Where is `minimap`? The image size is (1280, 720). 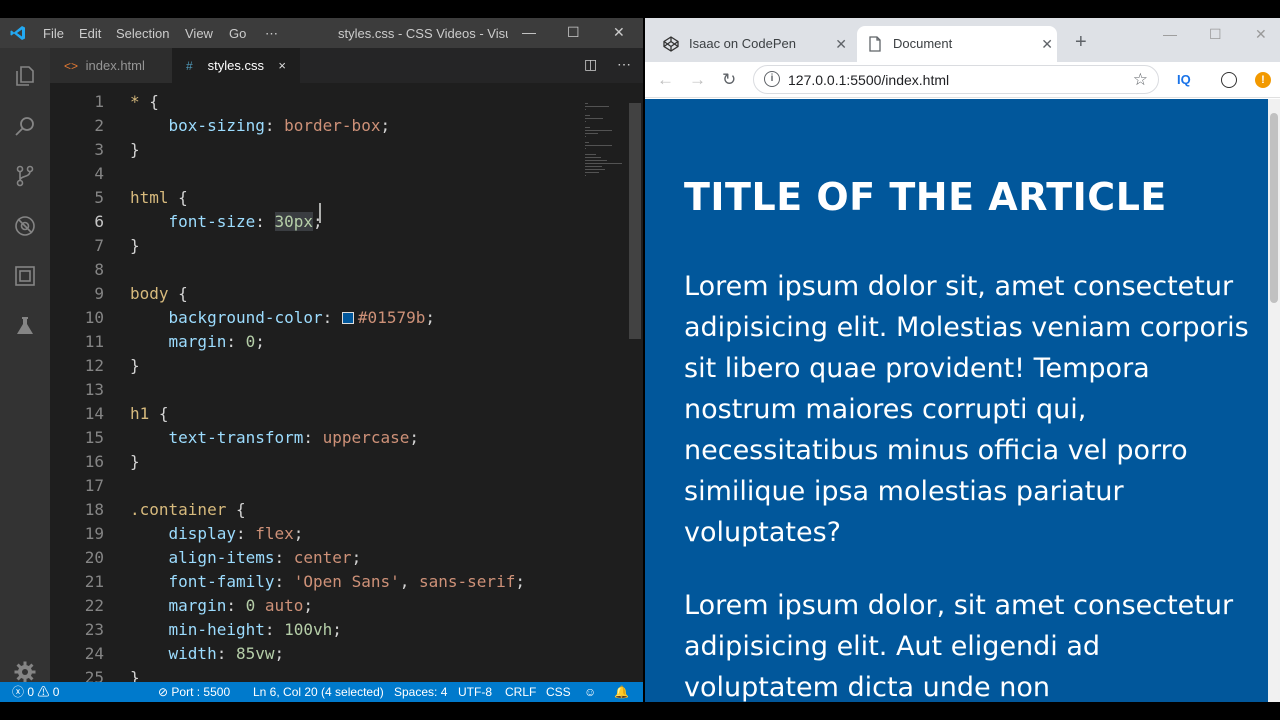 minimap is located at coordinates (605, 143).